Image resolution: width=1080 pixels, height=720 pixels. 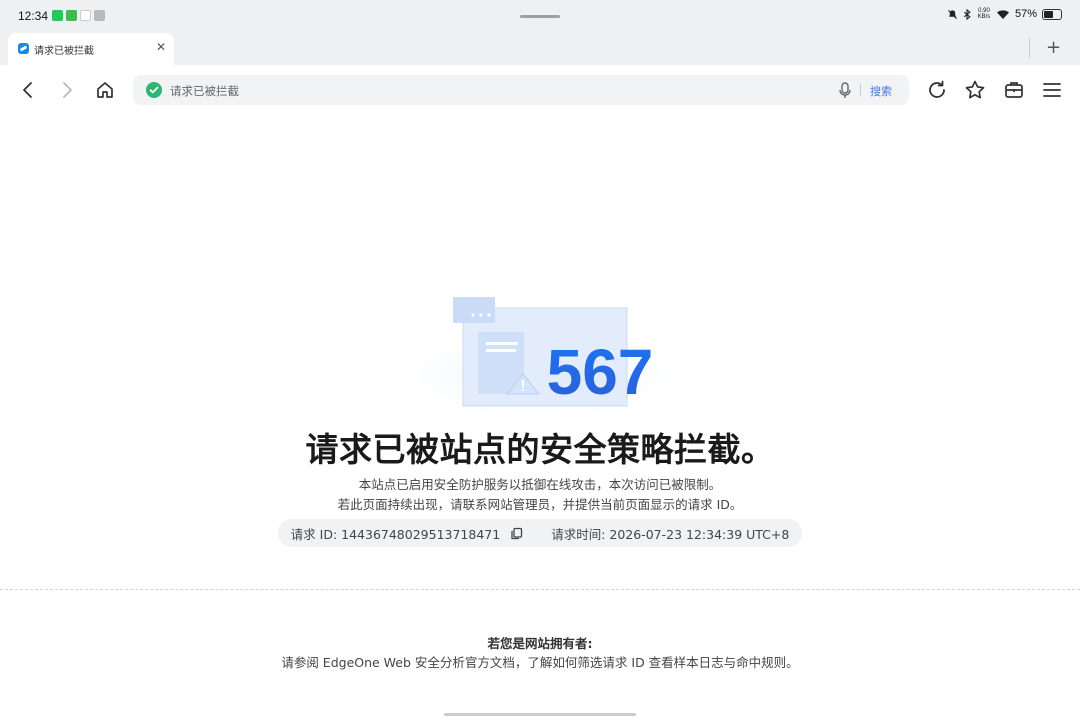 What do you see at coordinates (600, 372) in the screenshot?
I see `error-code-text: 567` at bounding box center [600, 372].